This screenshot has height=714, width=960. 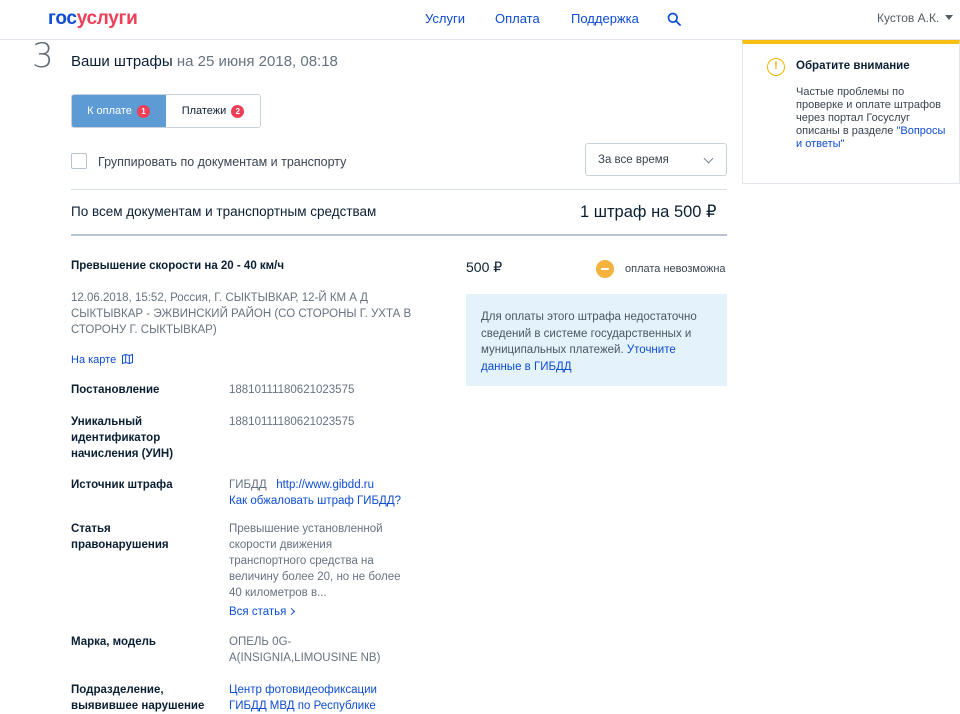 What do you see at coordinates (605, 269) in the screenshot?
I see `payment-blocked-icon` at bounding box center [605, 269].